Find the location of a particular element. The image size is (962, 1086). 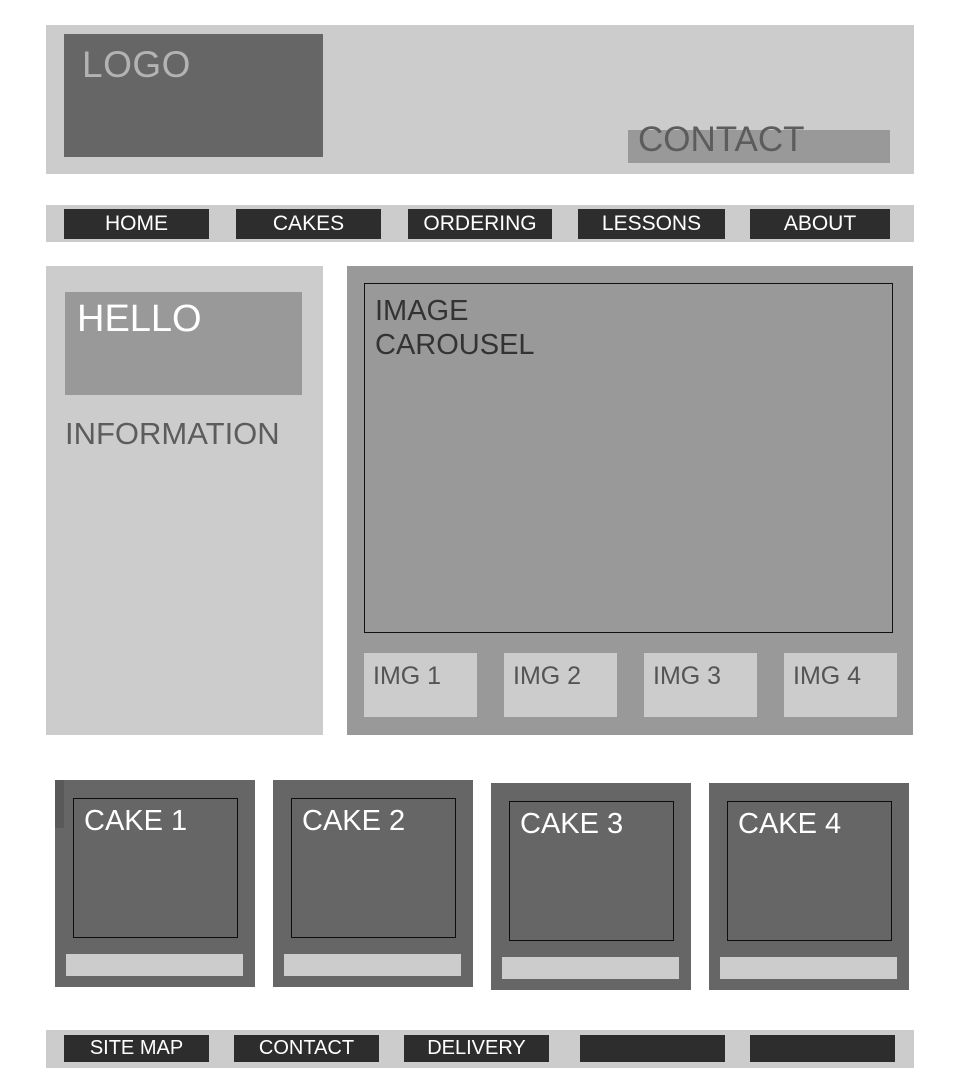

cake-card-label: CAKE 2 is located at coordinates (354, 821).